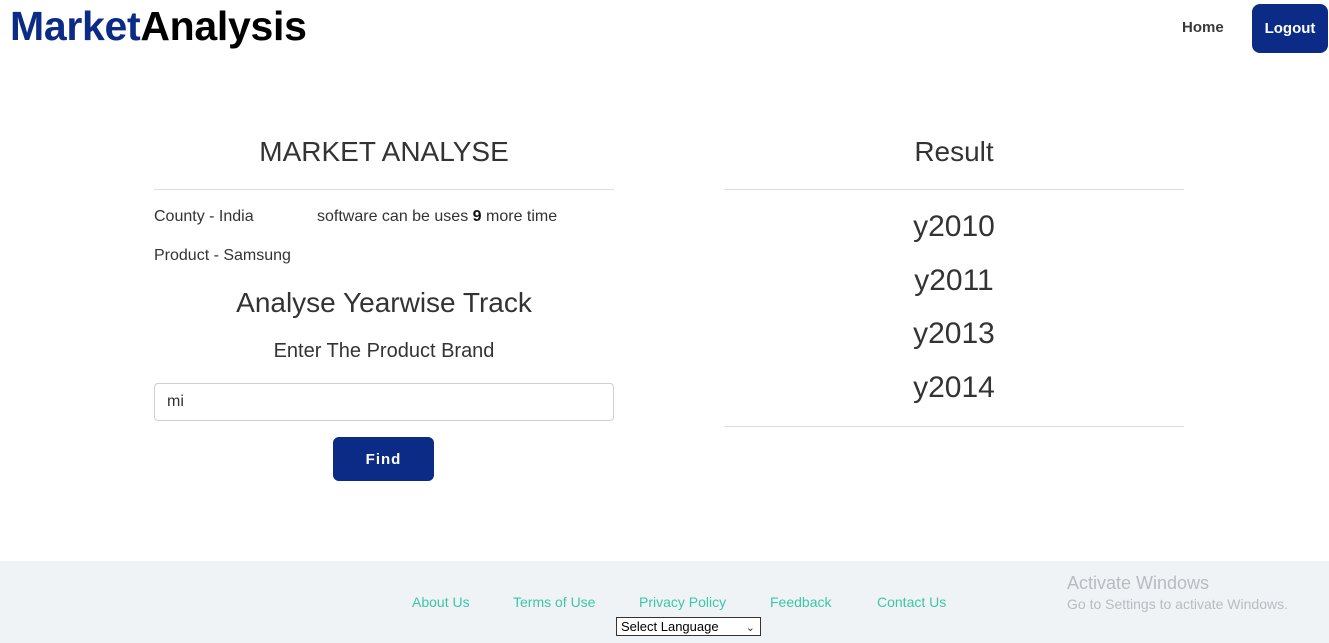 The height and width of the screenshot is (643, 1329). Describe the element at coordinates (75, 26) in the screenshot. I see `brand-part-market: Market` at that location.